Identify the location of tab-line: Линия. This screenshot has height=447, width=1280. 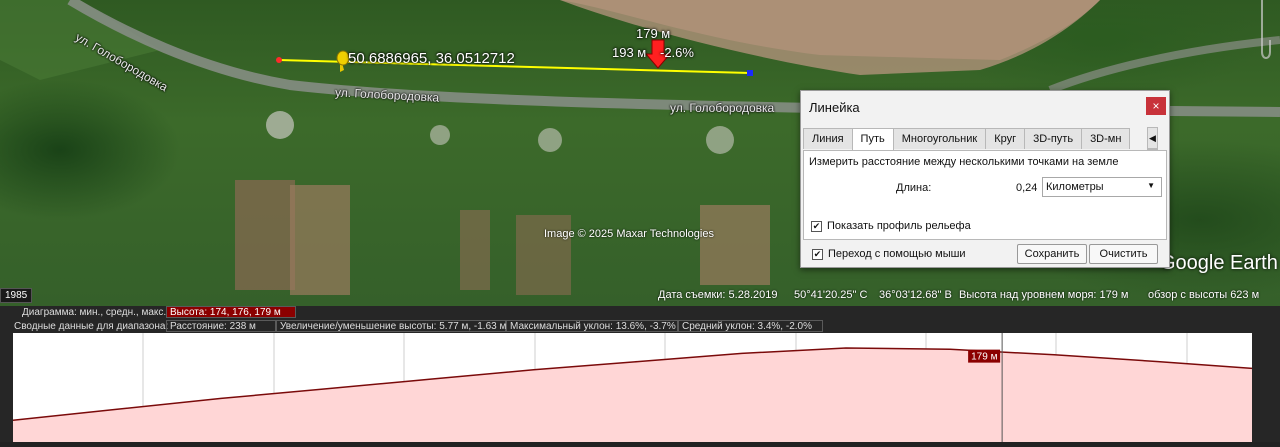
(828, 138).